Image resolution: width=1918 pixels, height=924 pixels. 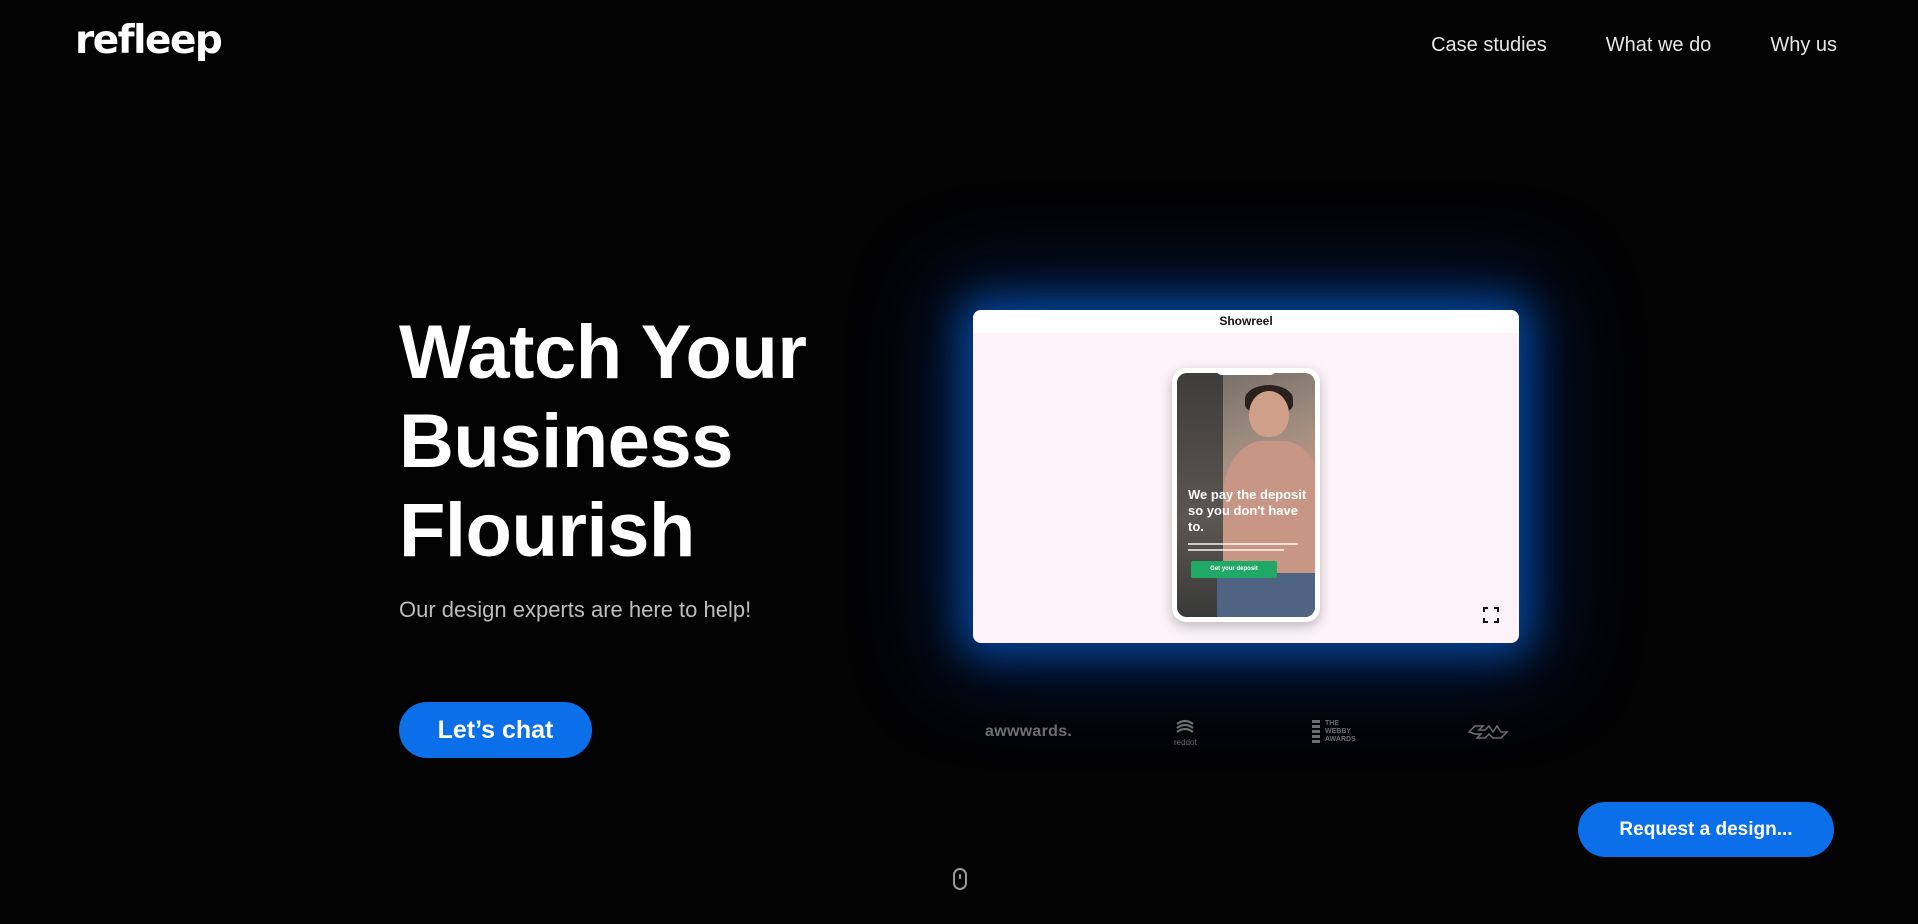 What do you see at coordinates (575, 609) in the screenshot?
I see `hero-subtitle: Our design experts are here to help!` at bounding box center [575, 609].